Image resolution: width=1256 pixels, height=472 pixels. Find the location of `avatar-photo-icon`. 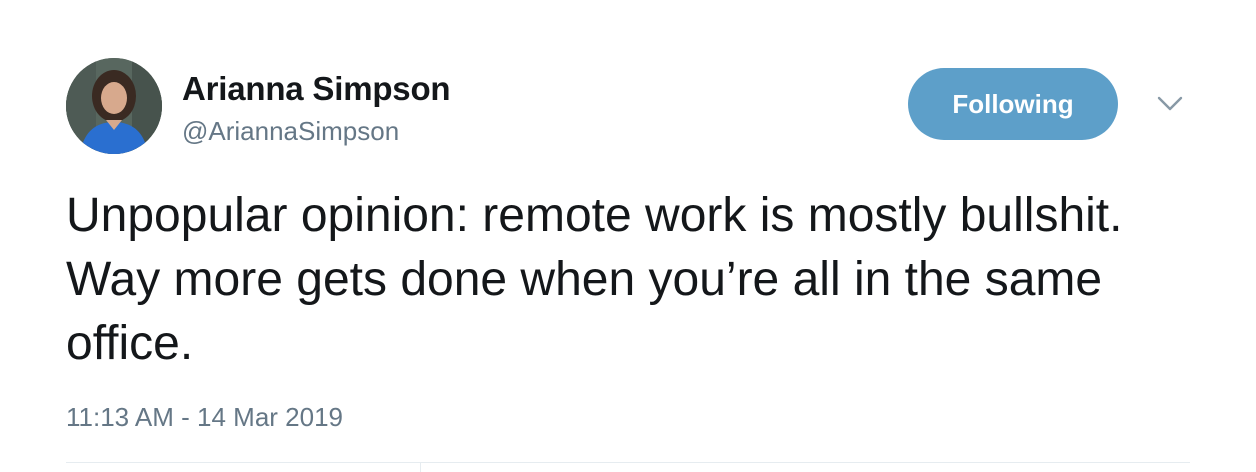

avatar-photo-icon is located at coordinates (114, 106).